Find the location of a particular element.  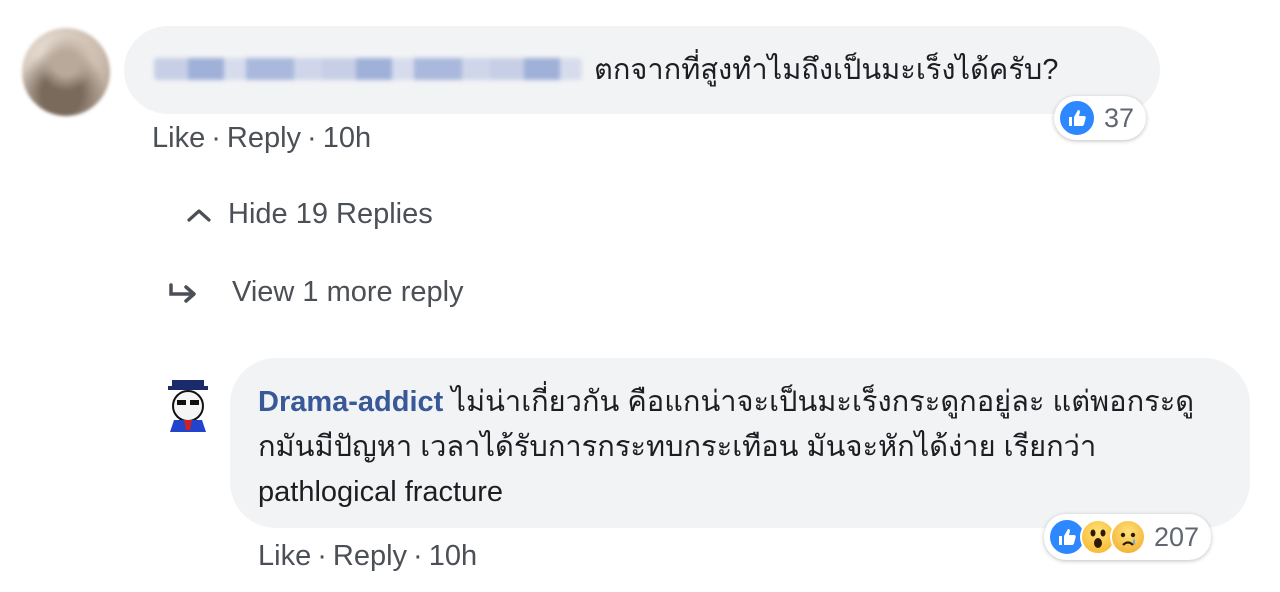

comment-bubble: ตกจากที่สูงทำไมถึงเป็นมะเร็งได้ครับ? is located at coordinates (642, 70).